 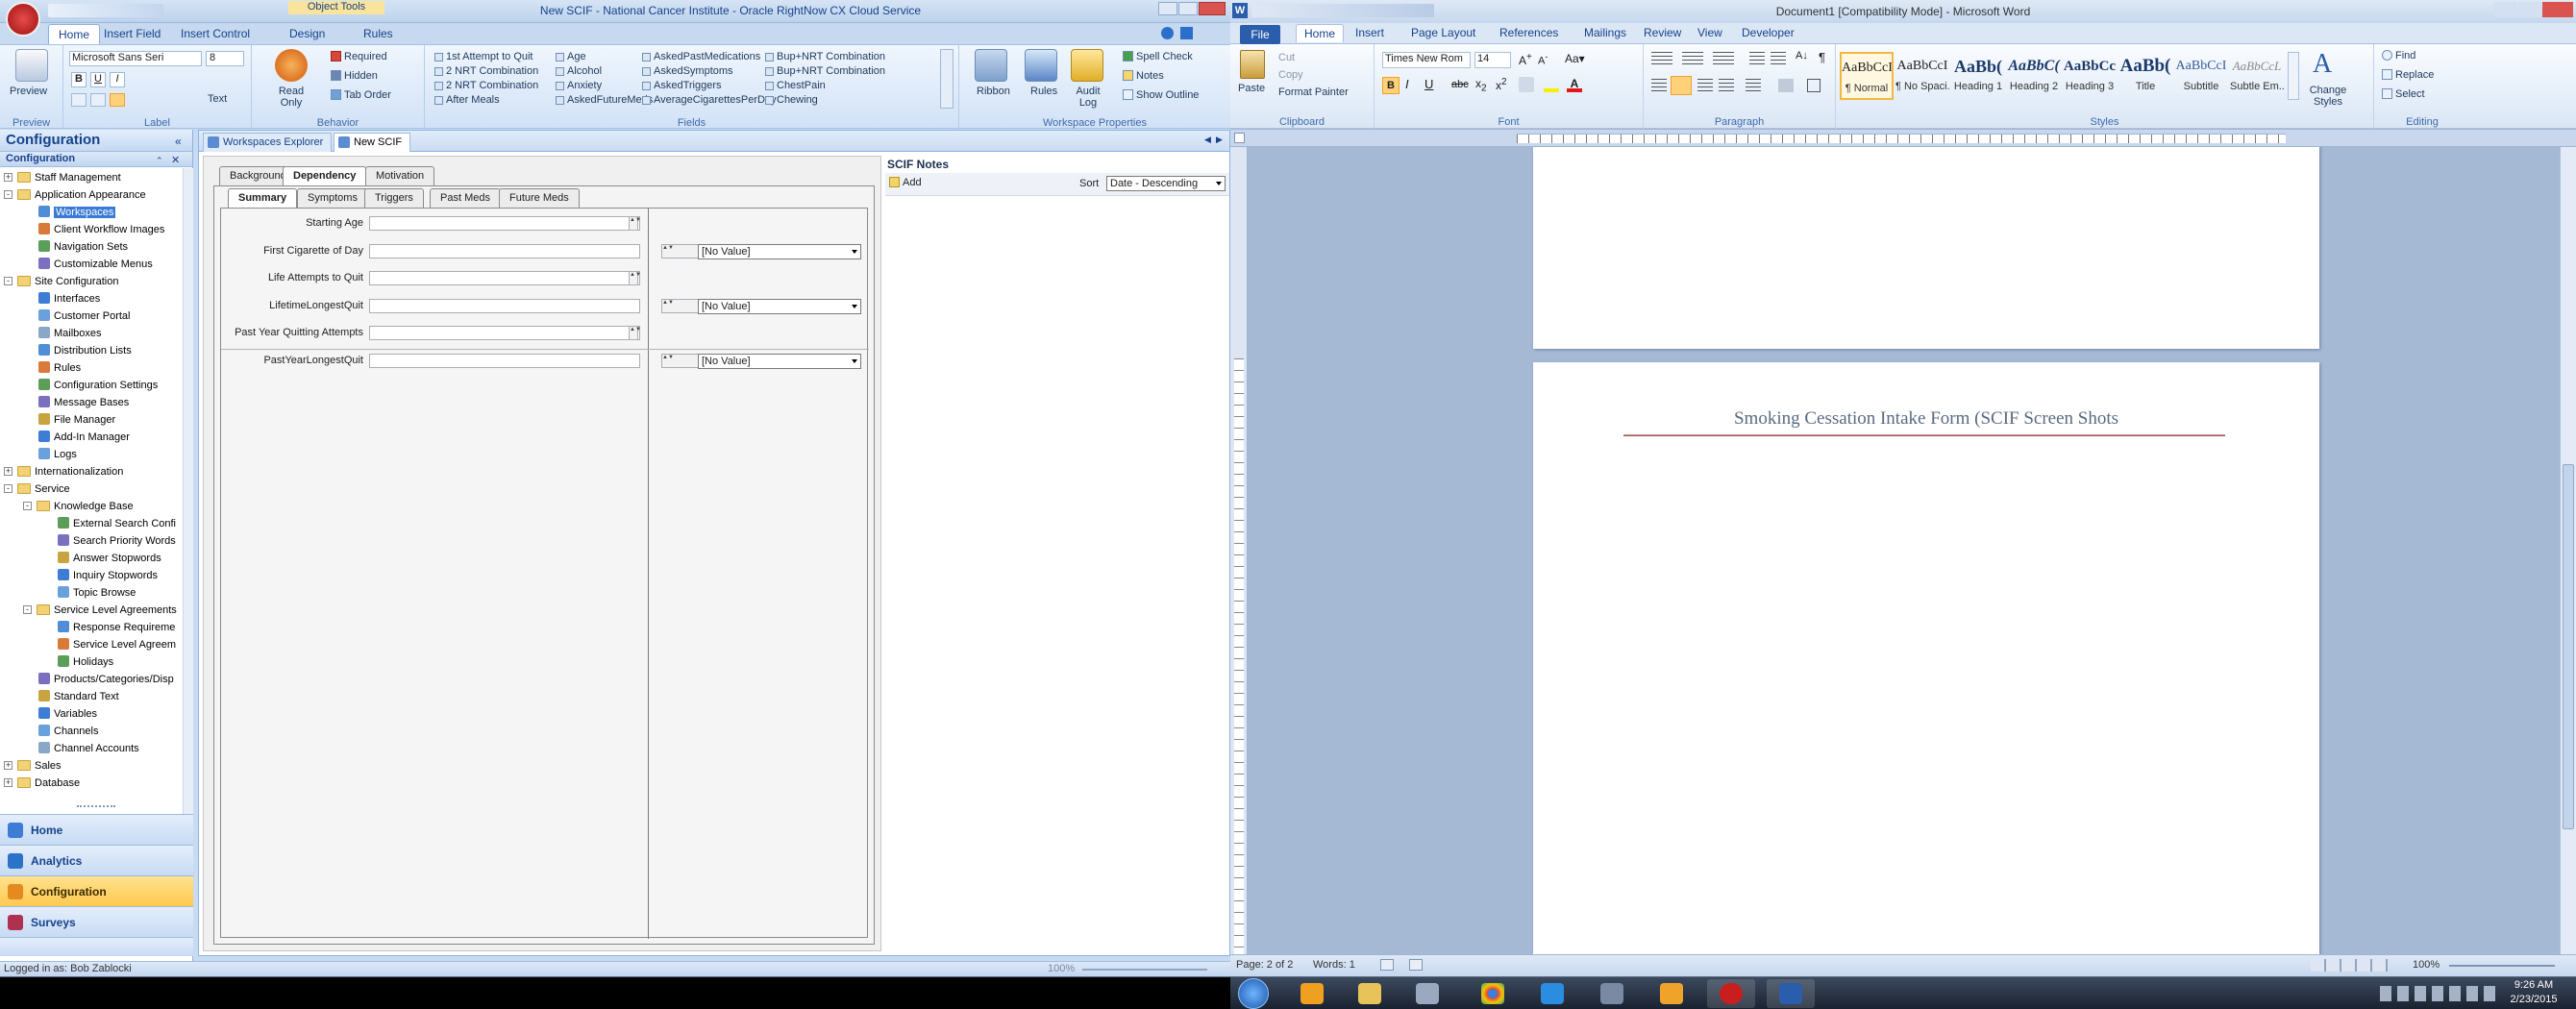 I want to click on justify-button, so click(x=1726, y=86).